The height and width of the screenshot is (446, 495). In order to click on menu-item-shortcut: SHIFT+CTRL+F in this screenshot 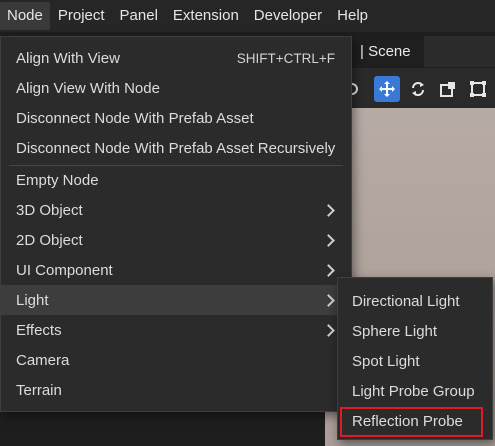, I will do `click(285, 58)`.